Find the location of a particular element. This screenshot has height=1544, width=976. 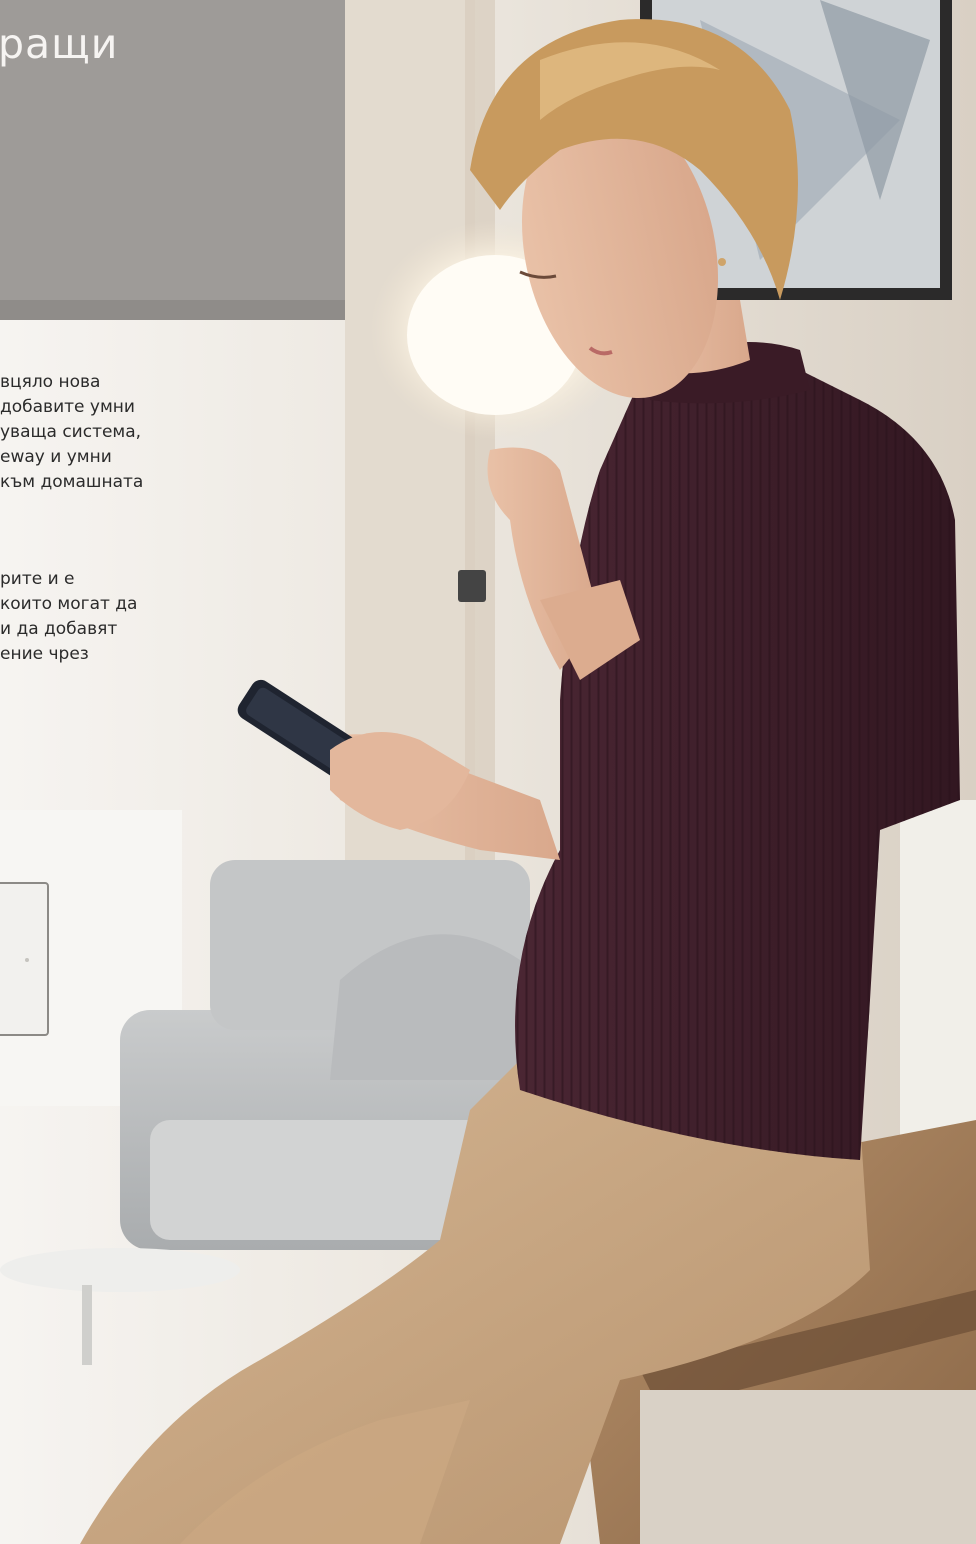

page-heading: ращи is located at coordinates (59, 44).